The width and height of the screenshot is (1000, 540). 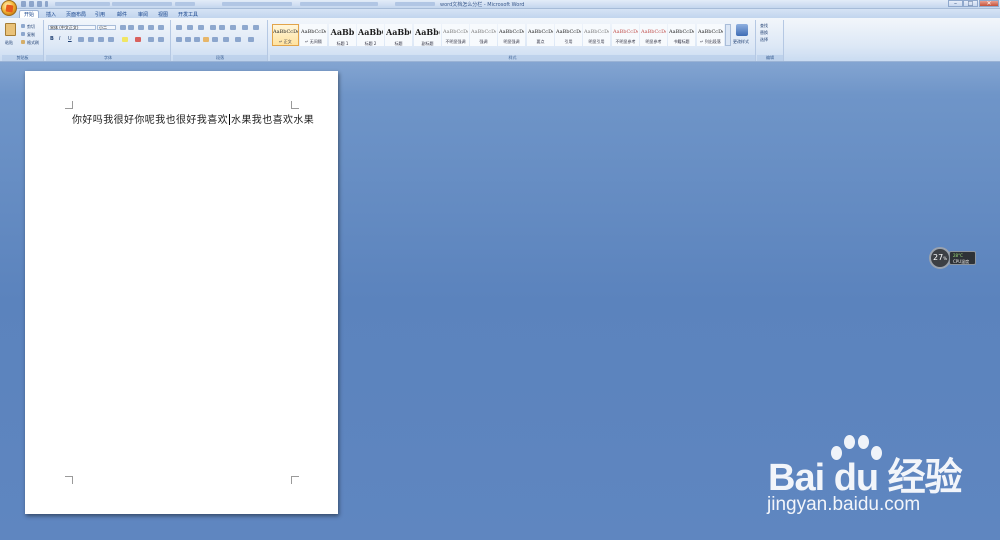 What do you see at coordinates (958, 255) in the screenshot?
I see `cpu-temp-value: 28°C` at bounding box center [958, 255].